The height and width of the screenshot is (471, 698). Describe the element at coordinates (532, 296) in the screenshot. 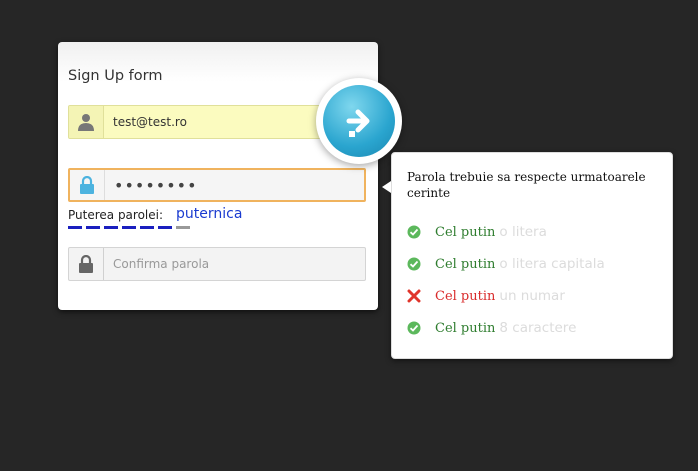

I see `requirement-text: un numar` at that location.